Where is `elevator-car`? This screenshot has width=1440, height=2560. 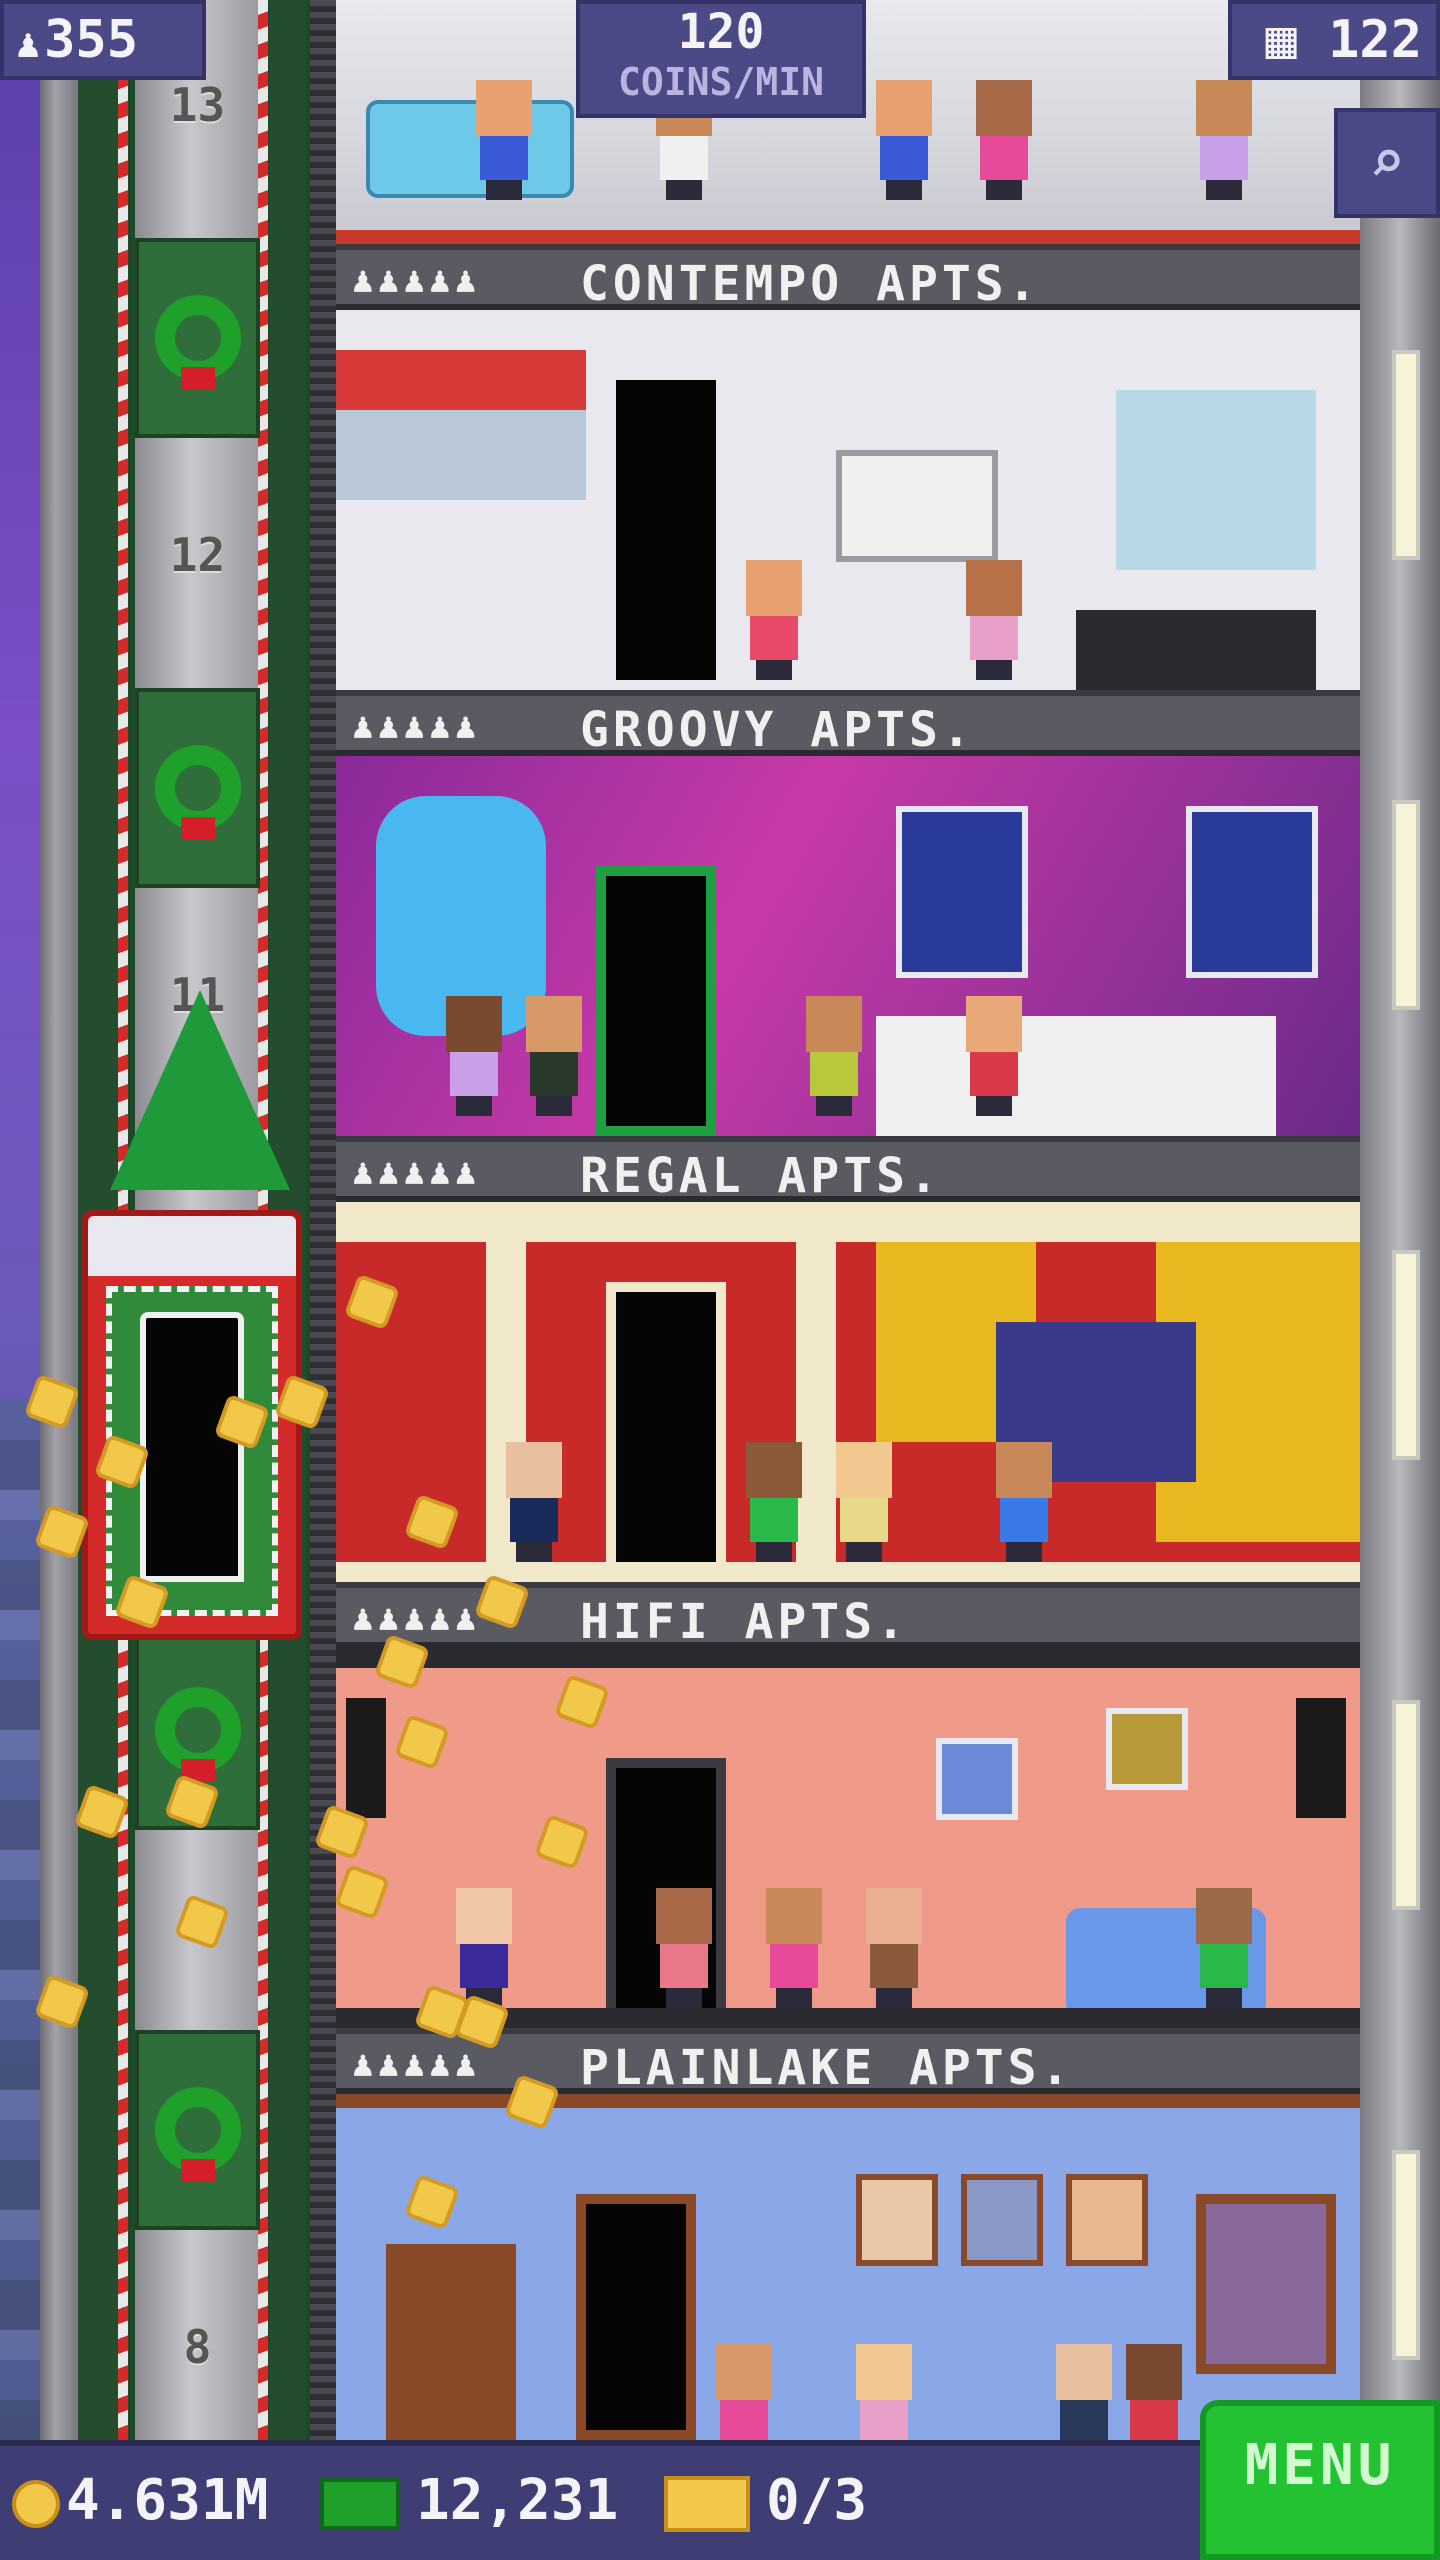 elevator-car is located at coordinates (192, 1425).